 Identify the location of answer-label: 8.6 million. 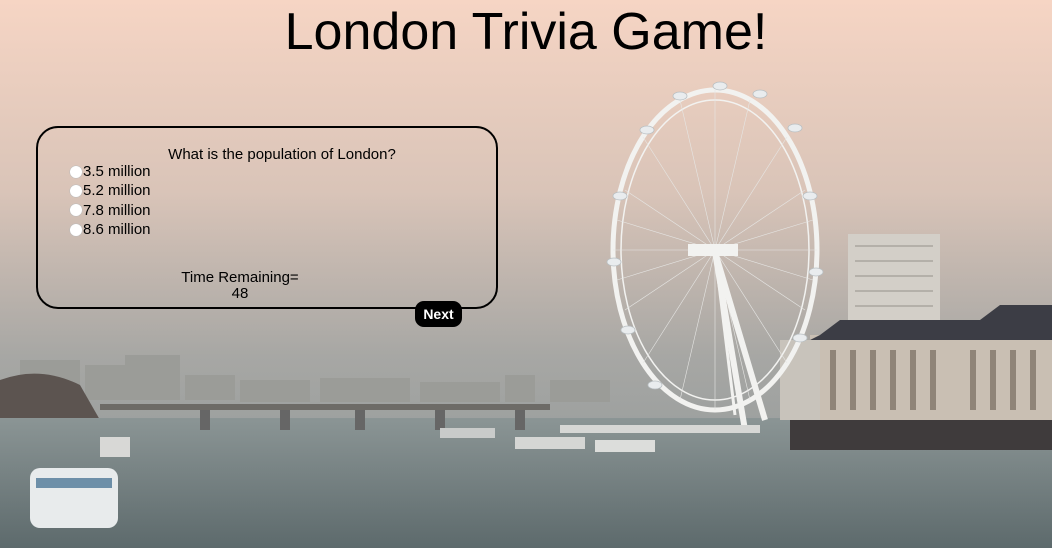
(117, 230).